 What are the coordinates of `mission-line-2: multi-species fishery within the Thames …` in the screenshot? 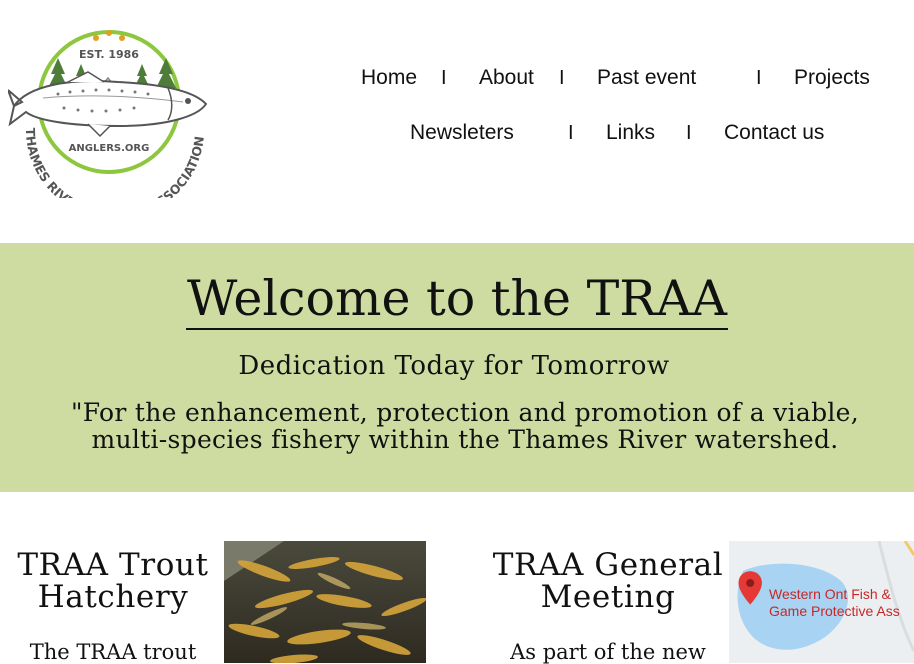 It's located at (465, 439).